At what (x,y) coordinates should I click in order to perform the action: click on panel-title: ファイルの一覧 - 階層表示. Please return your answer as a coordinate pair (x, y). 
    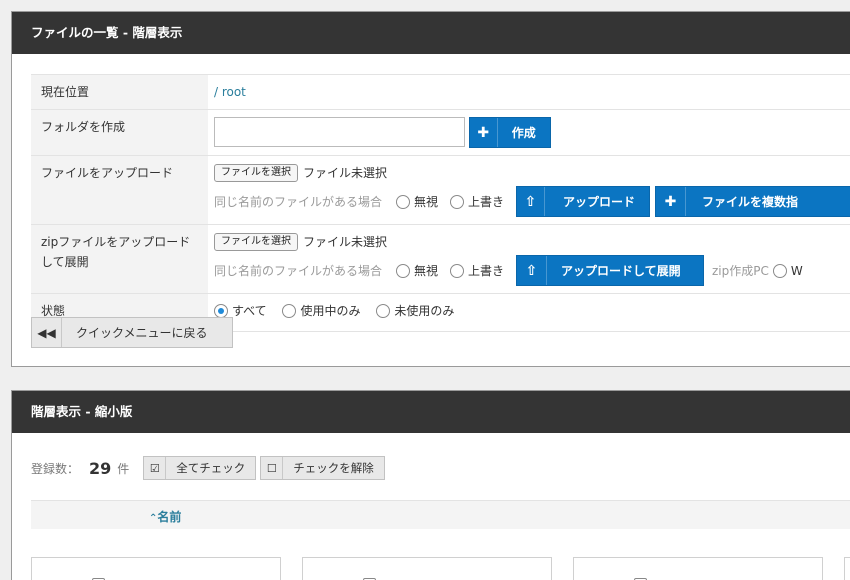
    Looking at the image, I should click on (431, 33).